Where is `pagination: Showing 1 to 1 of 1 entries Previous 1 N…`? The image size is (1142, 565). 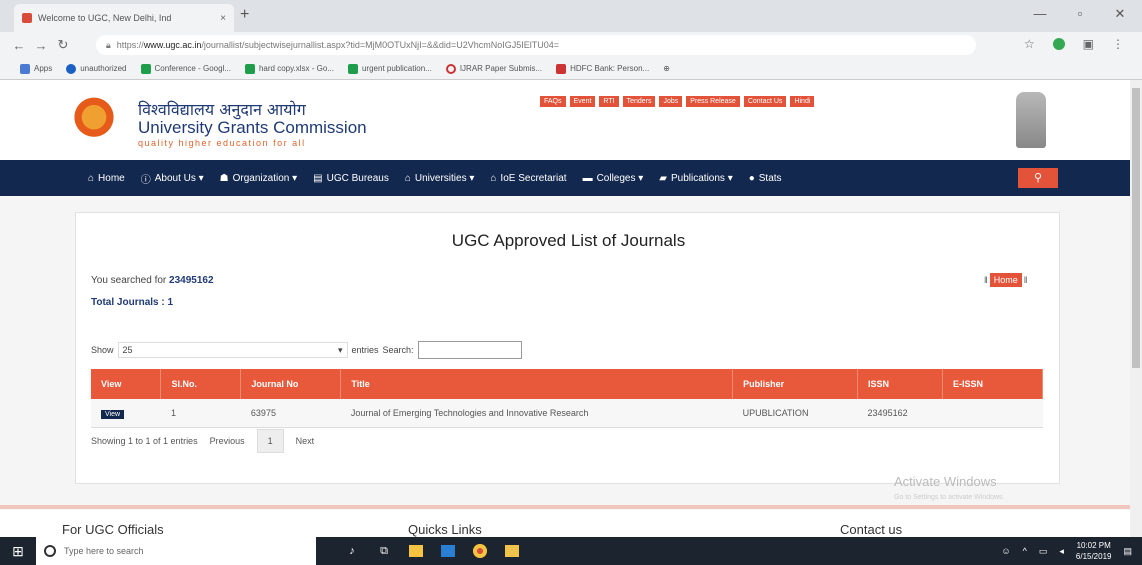 pagination: Showing 1 to 1 of 1 entries Previous 1 N… is located at coordinates (202, 441).